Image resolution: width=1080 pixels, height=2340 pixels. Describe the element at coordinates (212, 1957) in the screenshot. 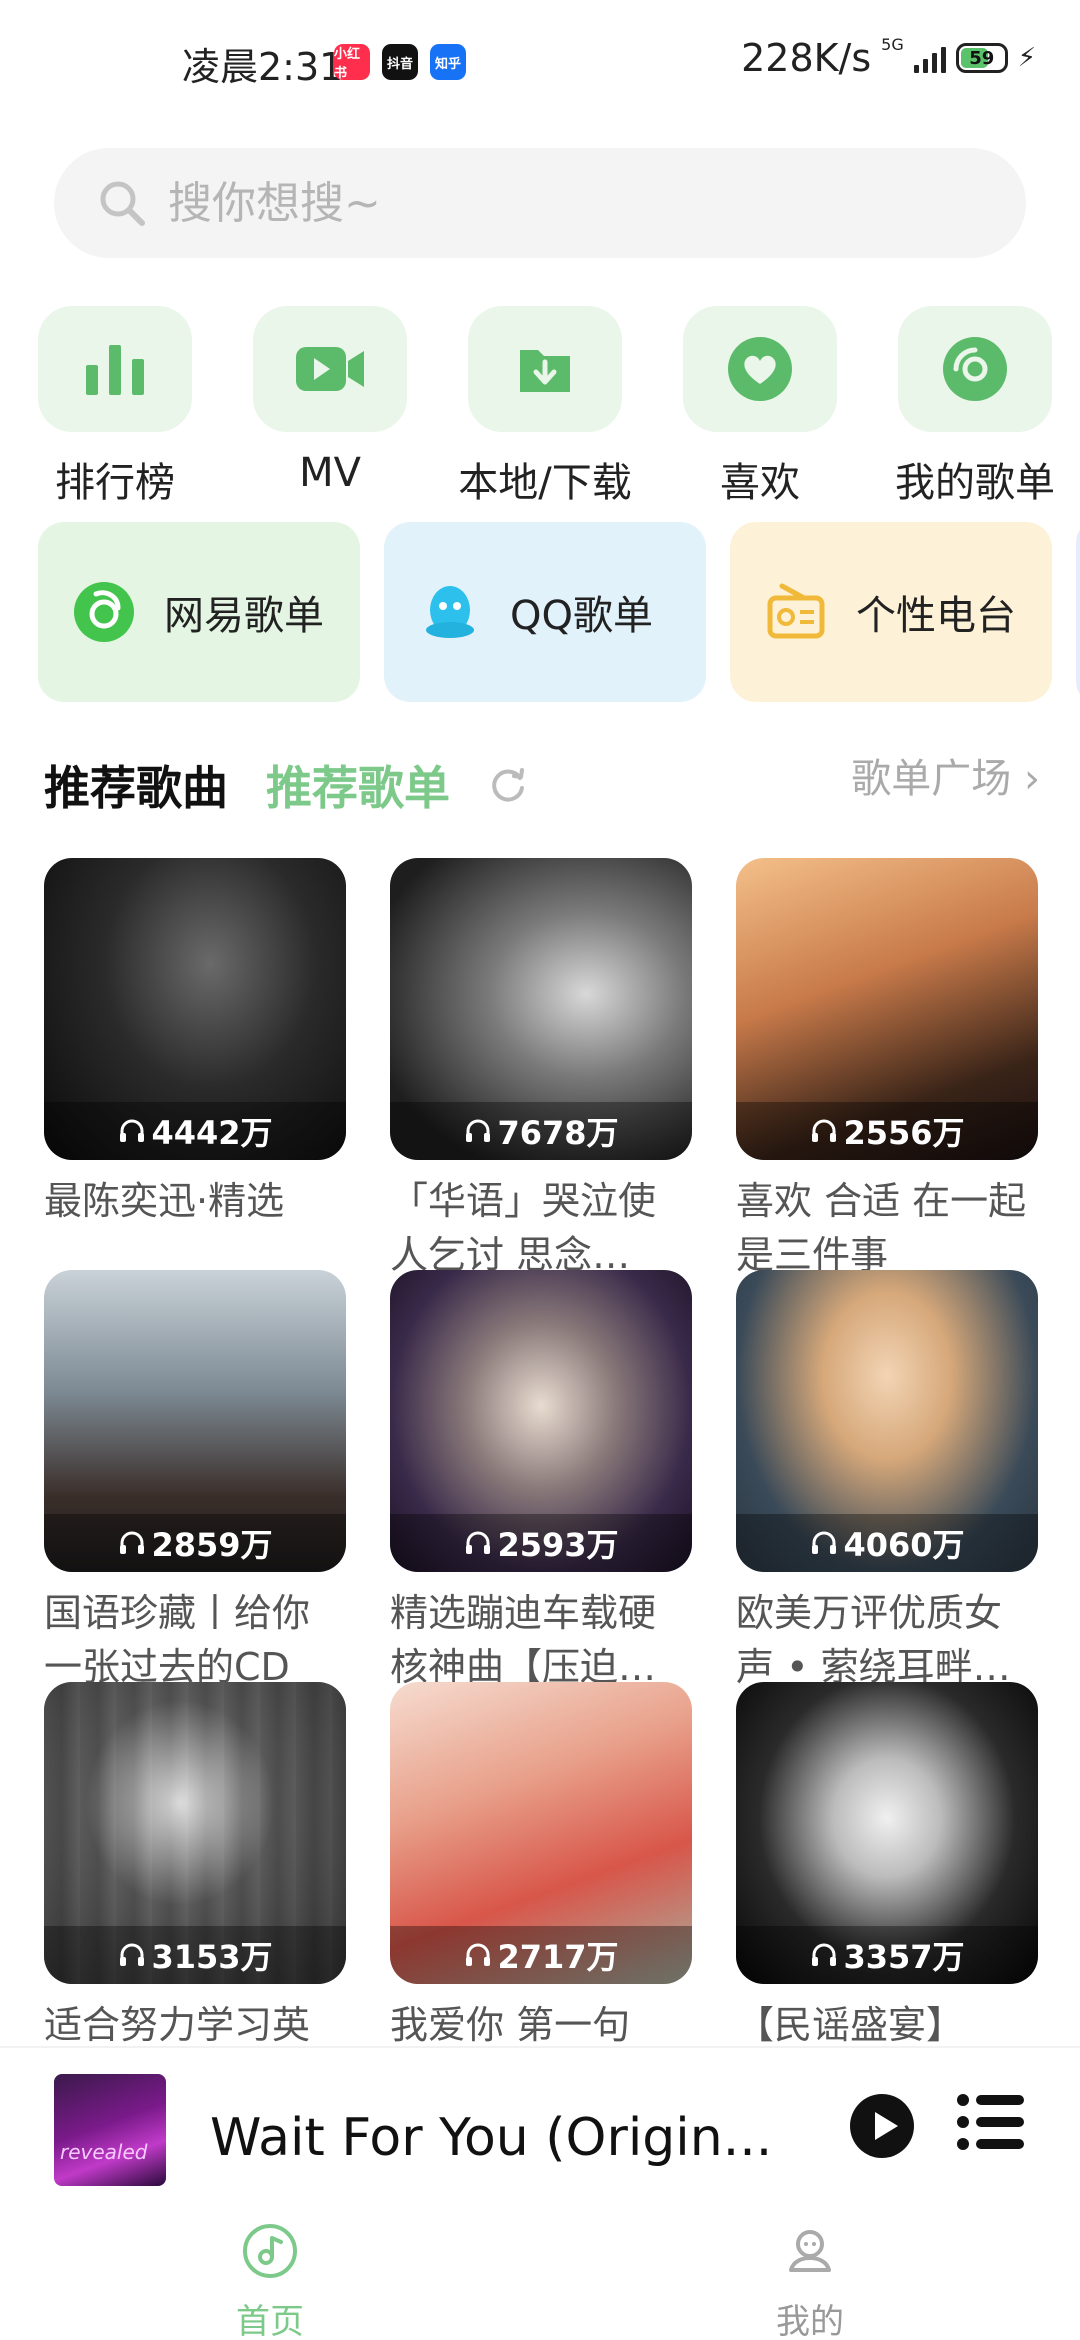

I see `play-count: 3153万` at that location.